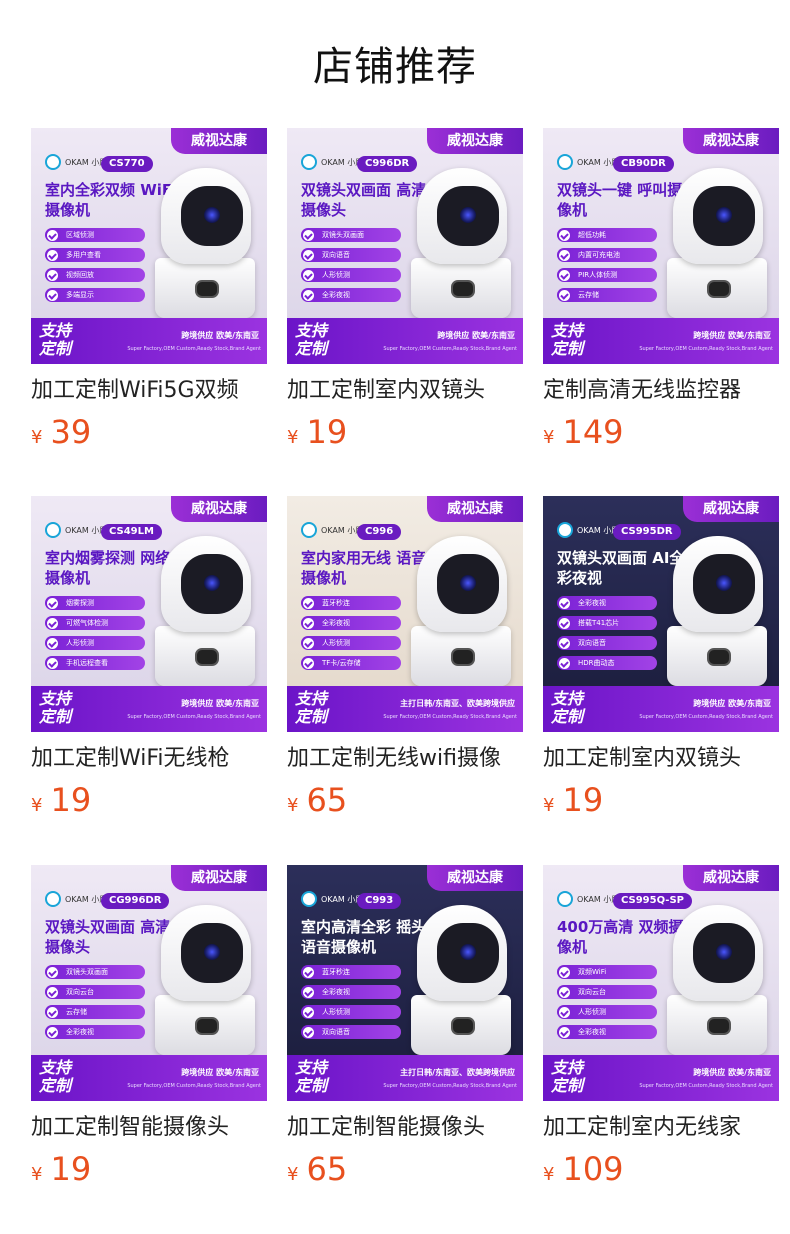 The image size is (790, 1234). What do you see at coordinates (336, 1032) in the screenshot?
I see `feature-label: 双向语音` at bounding box center [336, 1032].